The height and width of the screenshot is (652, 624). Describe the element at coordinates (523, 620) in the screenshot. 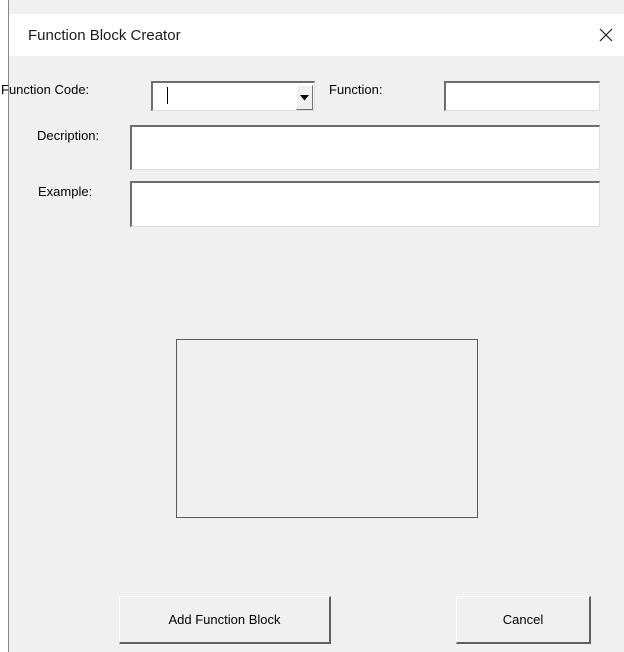

I see `cancel-button: Cancel` at that location.